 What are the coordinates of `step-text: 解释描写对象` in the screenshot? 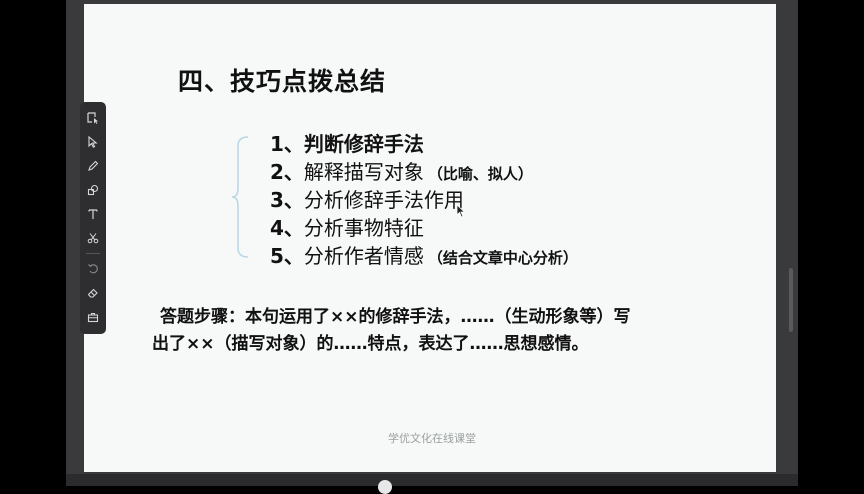 It's located at (363, 172).